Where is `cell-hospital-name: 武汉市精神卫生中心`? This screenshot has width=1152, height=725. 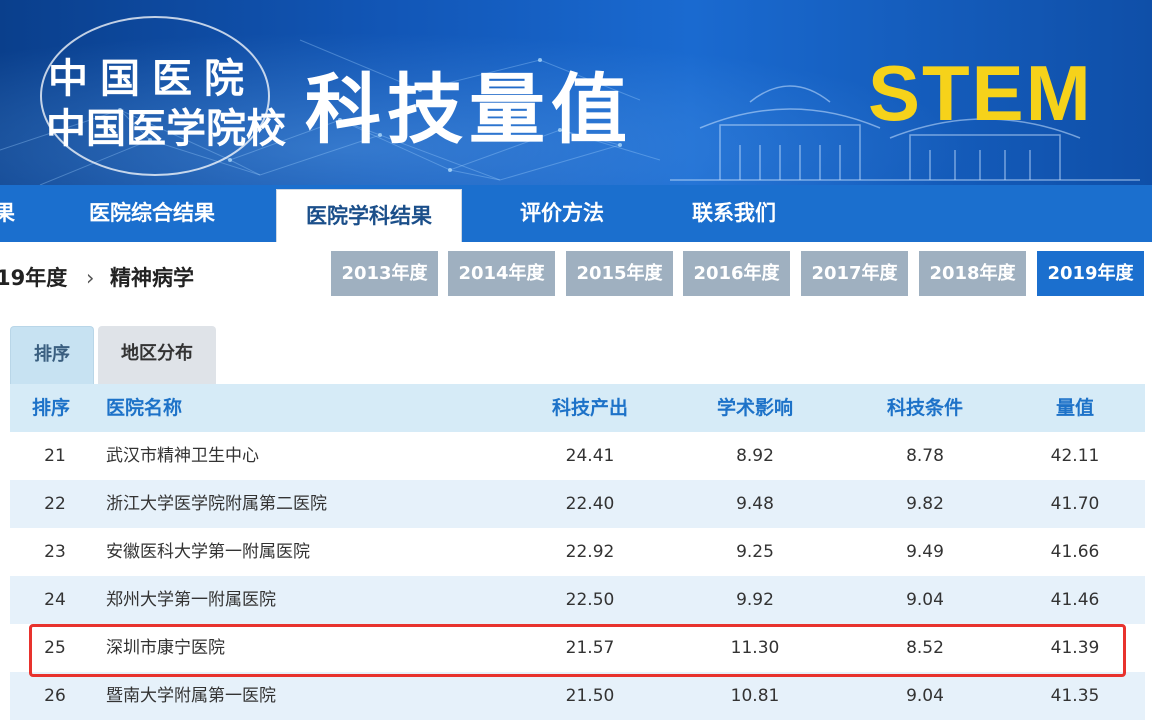 cell-hospital-name: 武汉市精神卫生中心 is located at coordinates (182, 456).